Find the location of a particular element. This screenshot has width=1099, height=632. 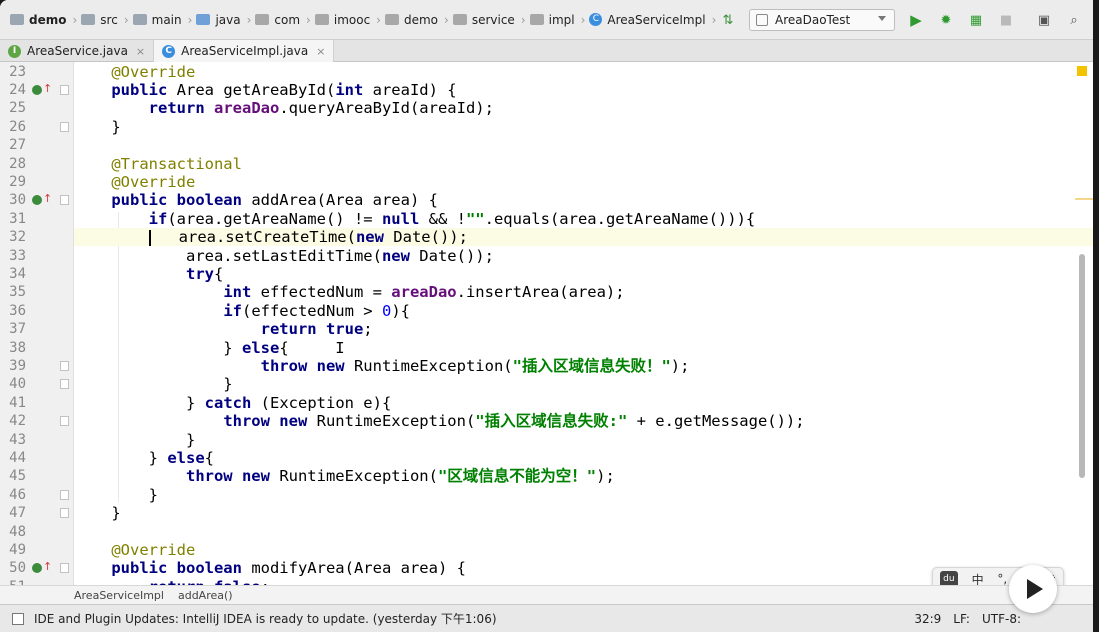

crumb-demo: demo › is located at coordinates (43, 20).